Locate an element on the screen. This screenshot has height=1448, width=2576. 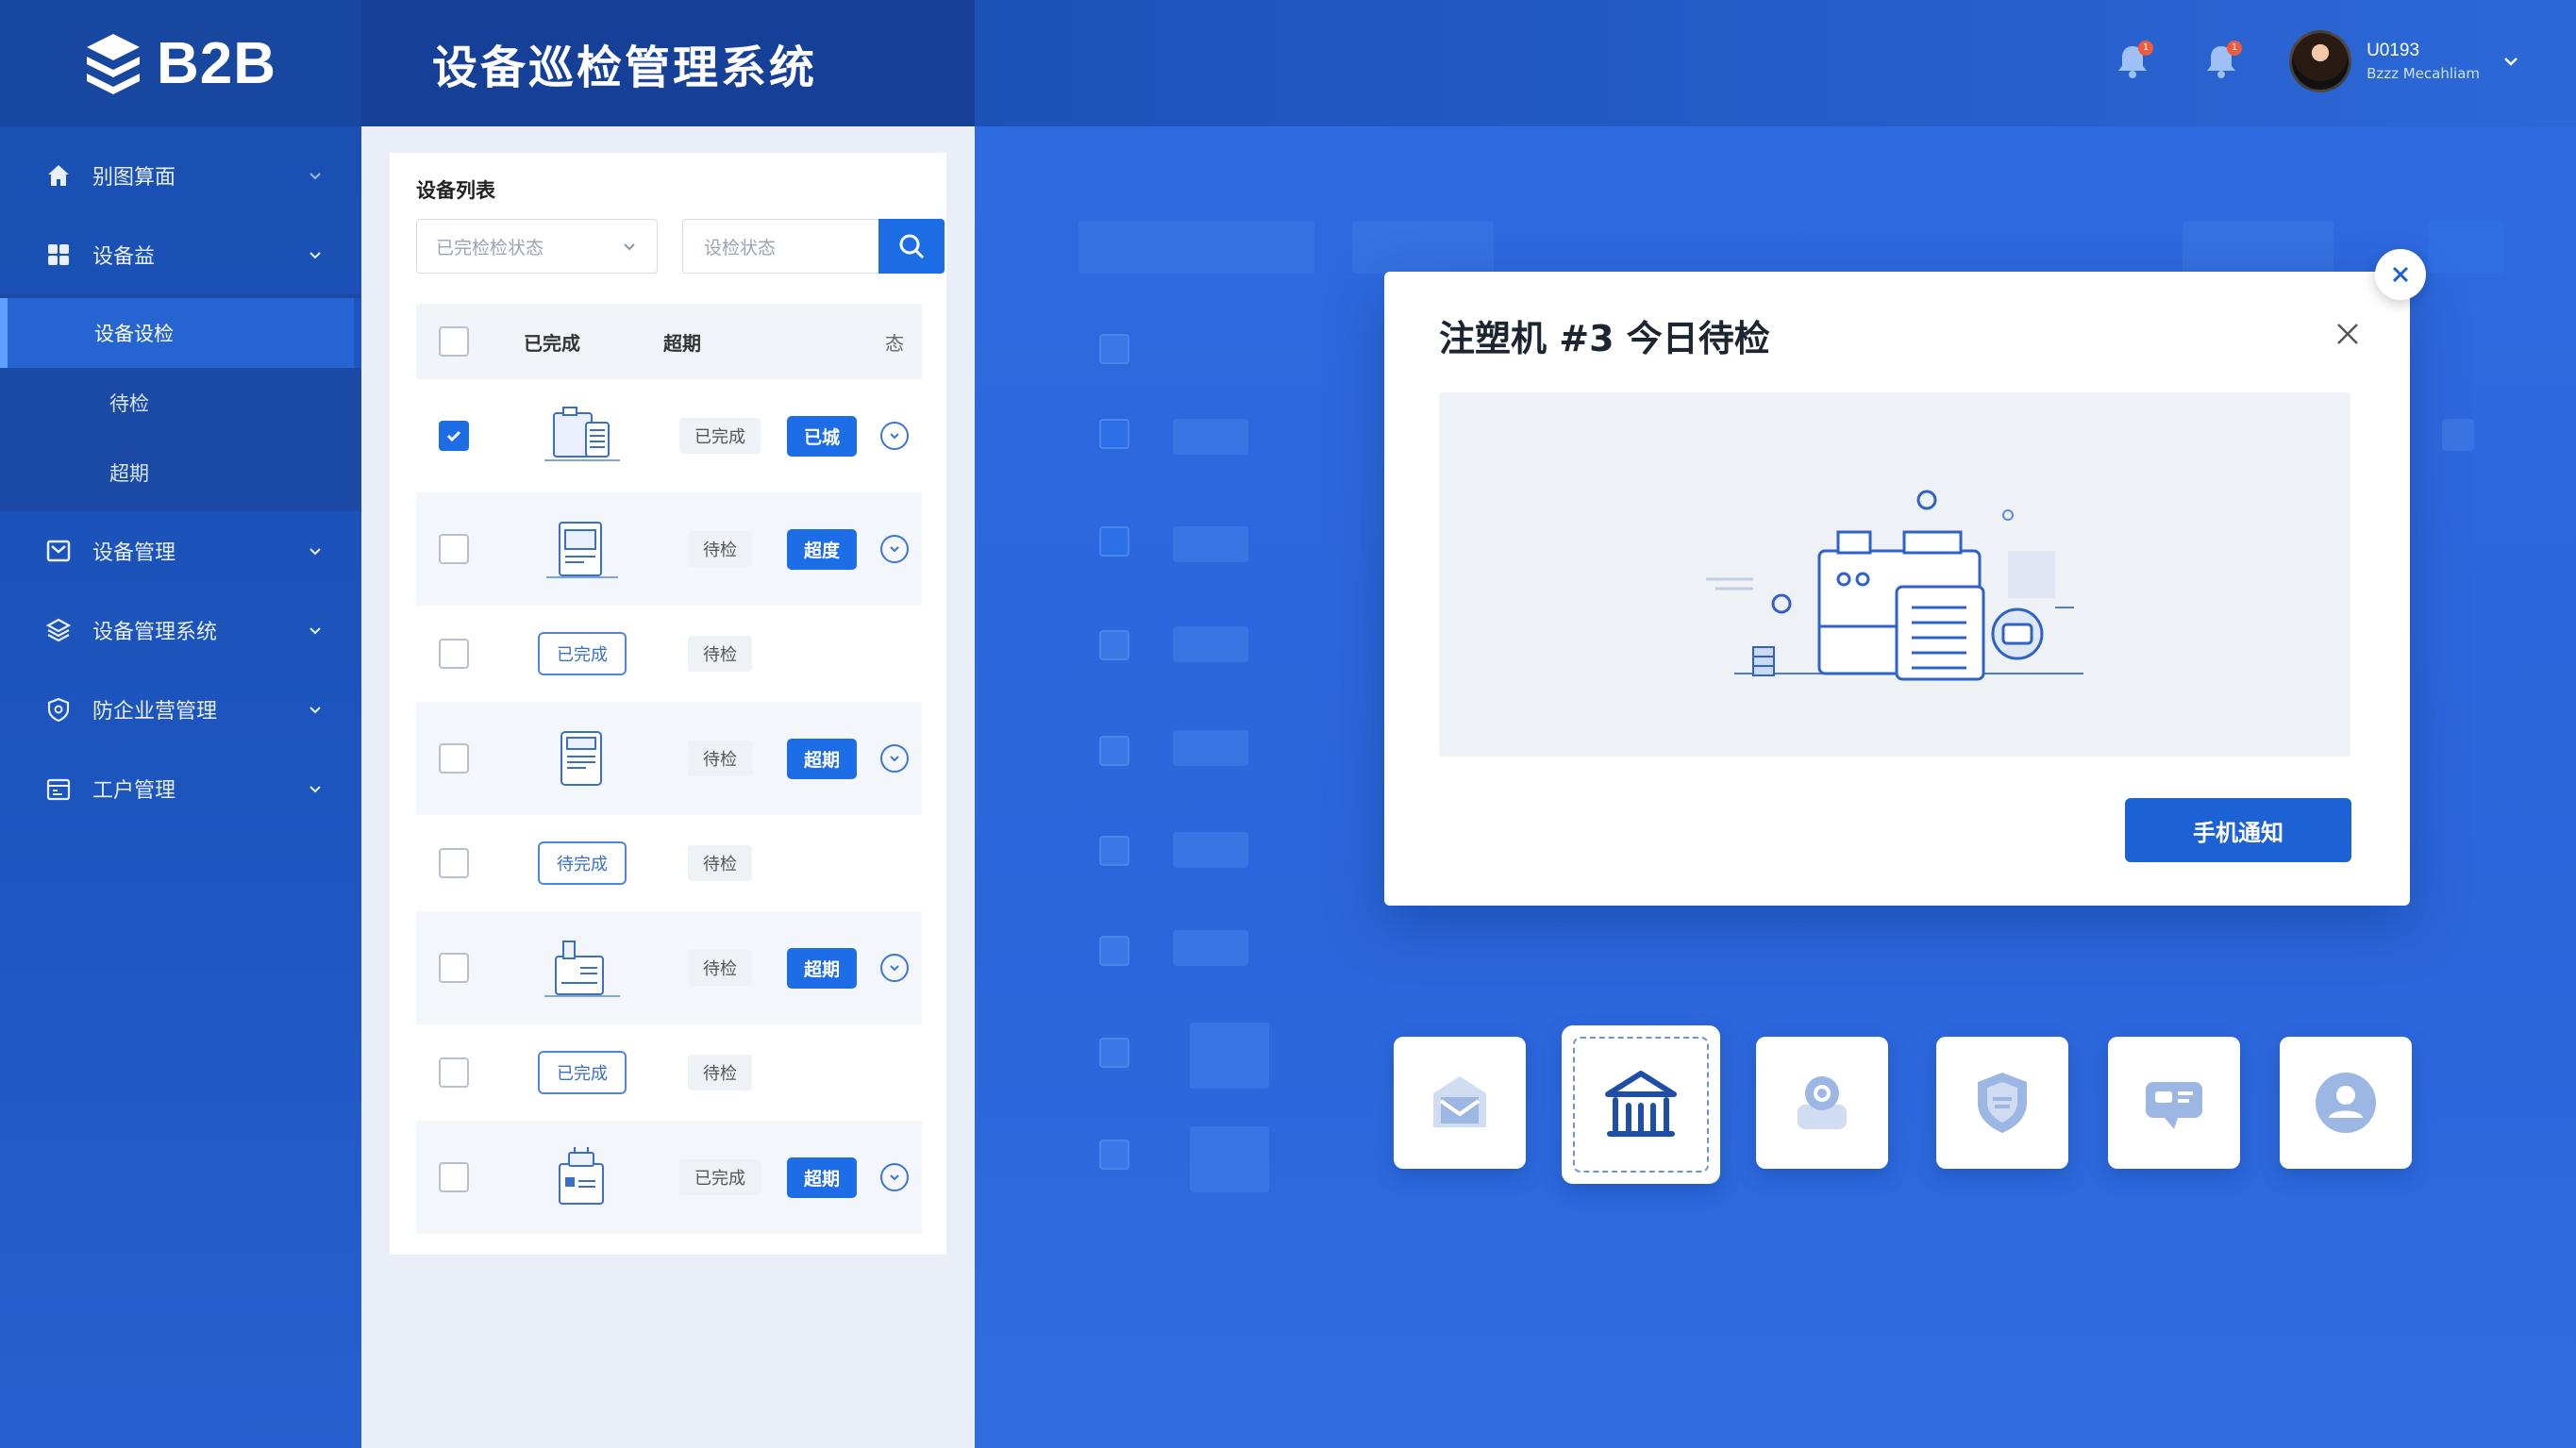
search-placeholder: 设检状态 is located at coordinates (740, 247).